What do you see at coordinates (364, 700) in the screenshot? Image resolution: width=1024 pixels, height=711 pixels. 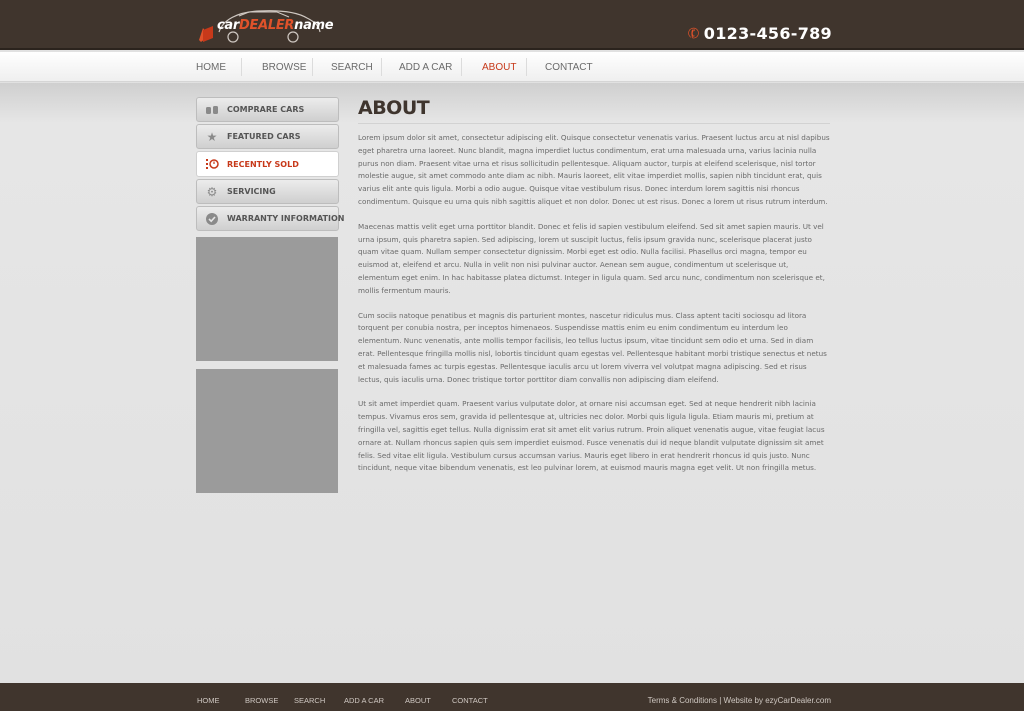 I see `footer-link-add-a-car: ADD A CAR` at bounding box center [364, 700].